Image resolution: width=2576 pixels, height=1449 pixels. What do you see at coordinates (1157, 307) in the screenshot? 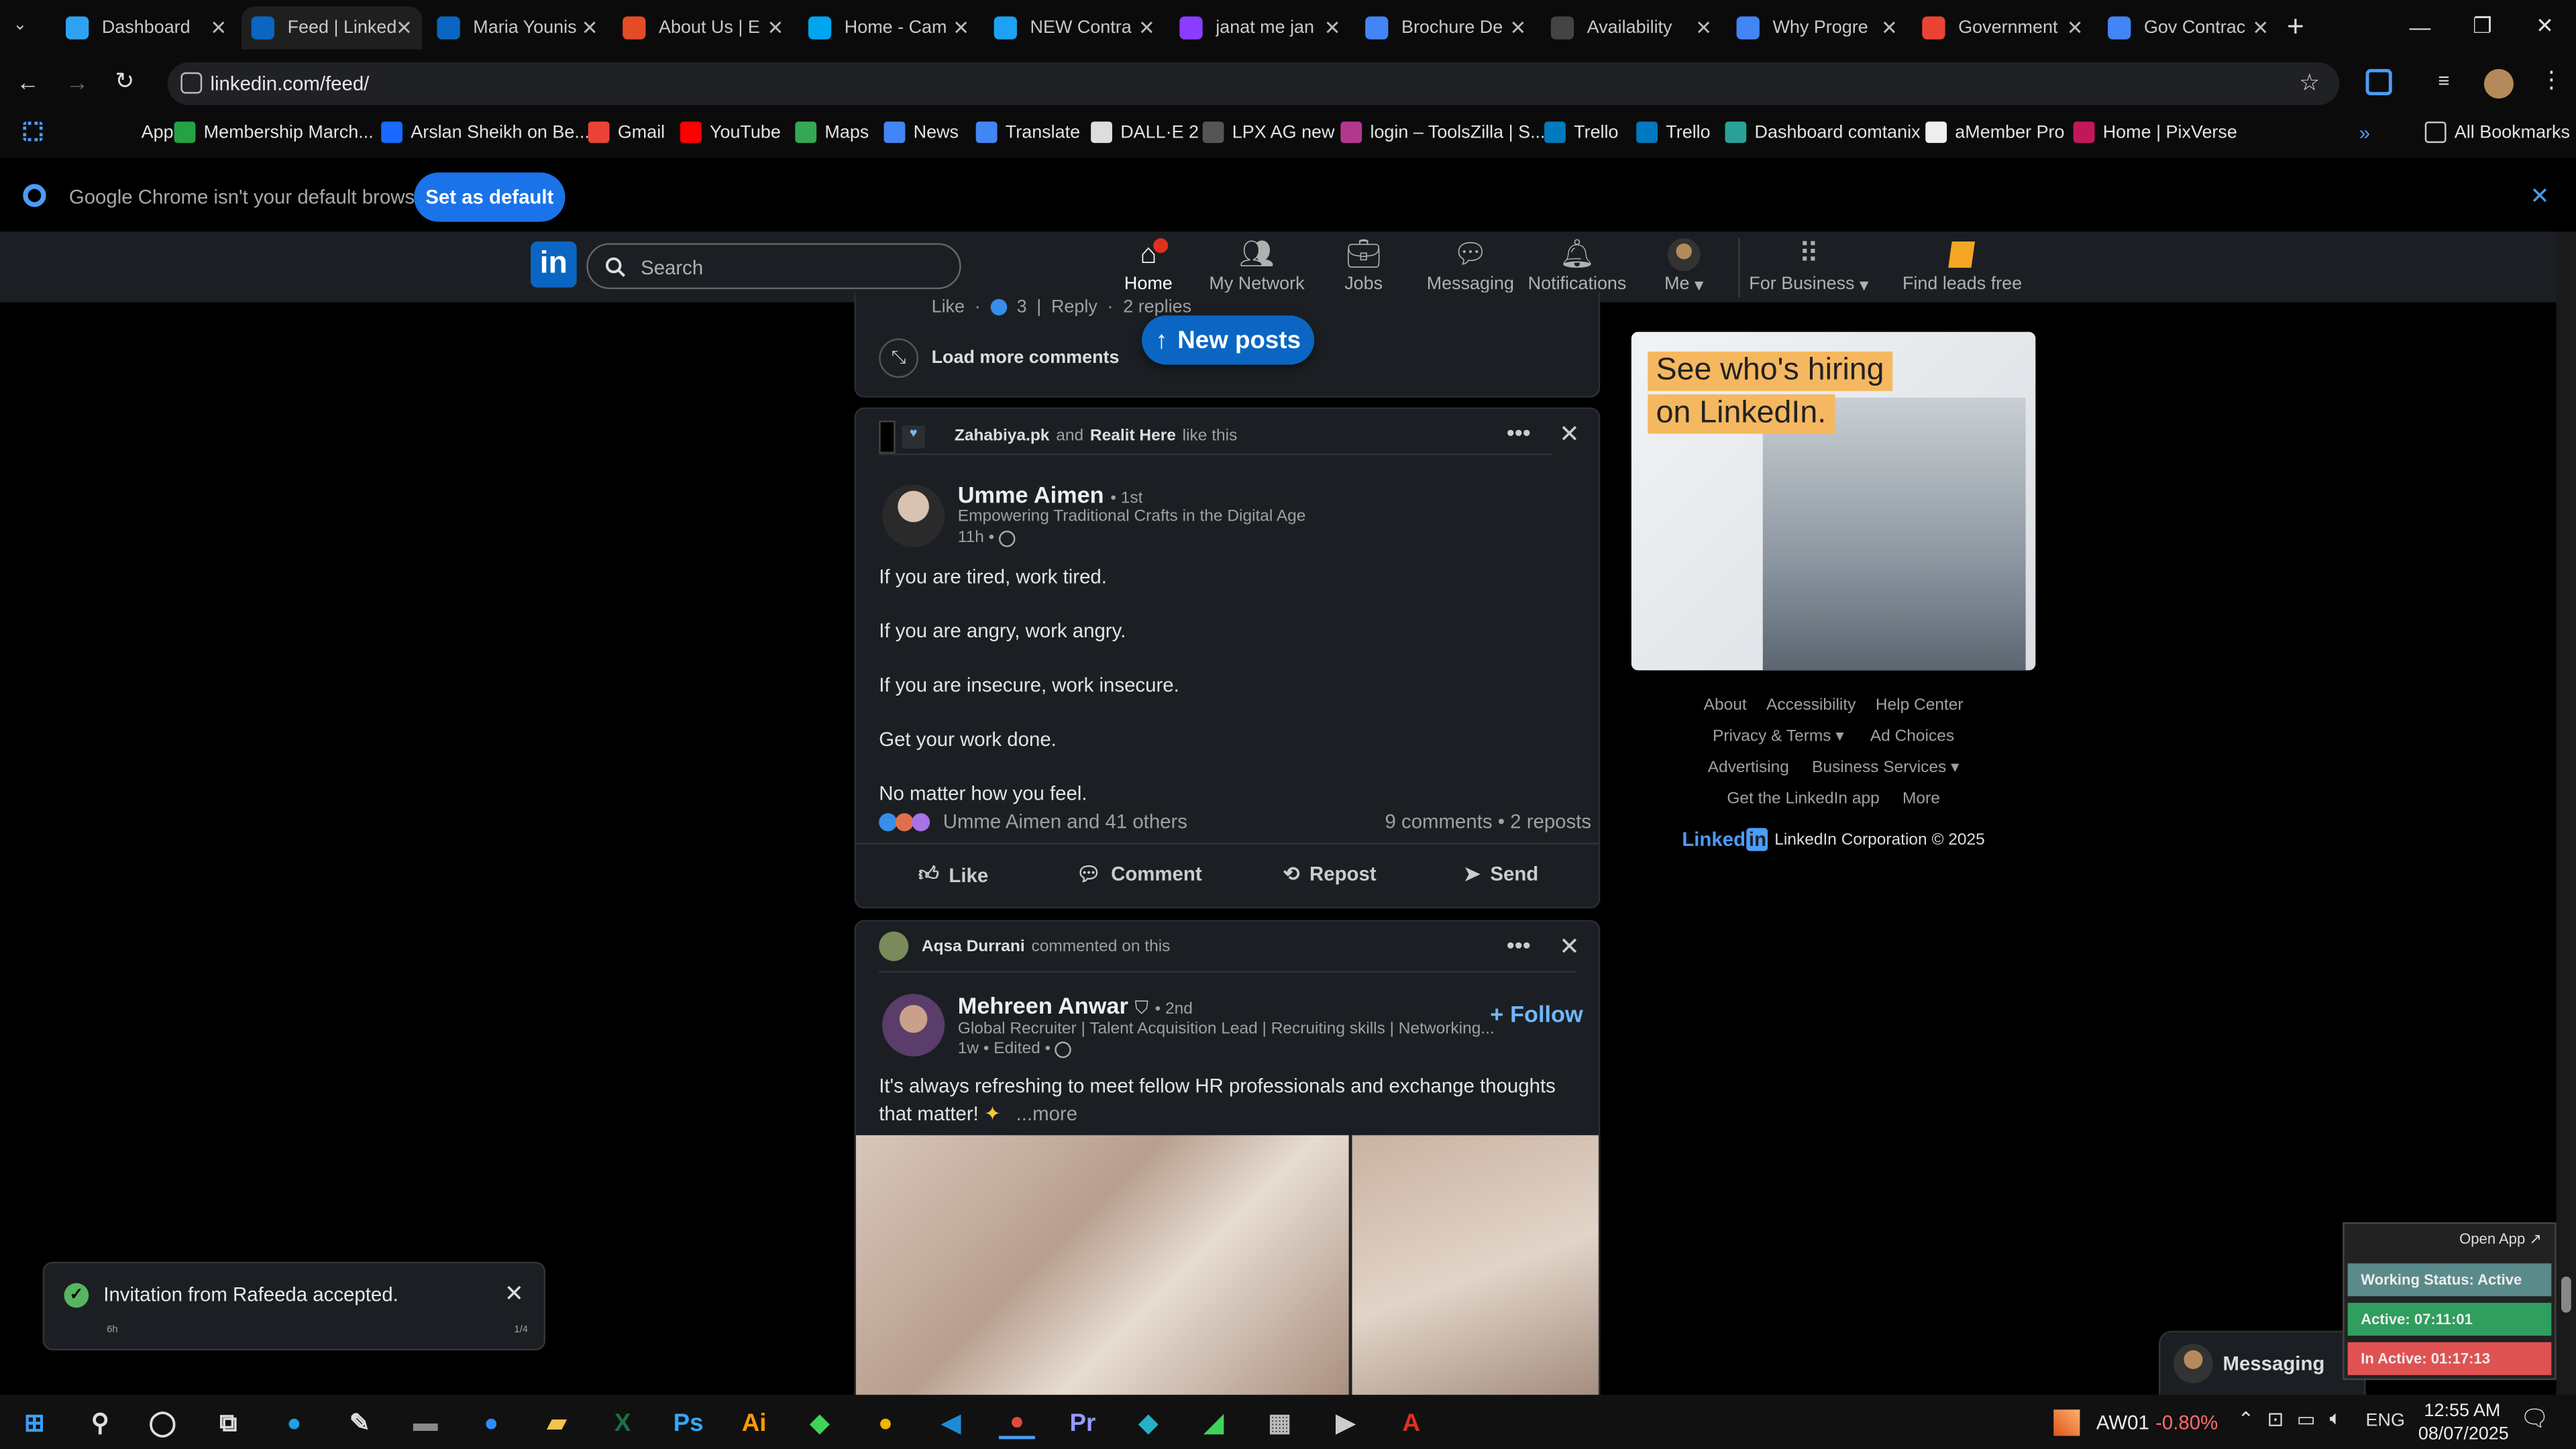
I see `replies-count: 2 replies` at bounding box center [1157, 307].